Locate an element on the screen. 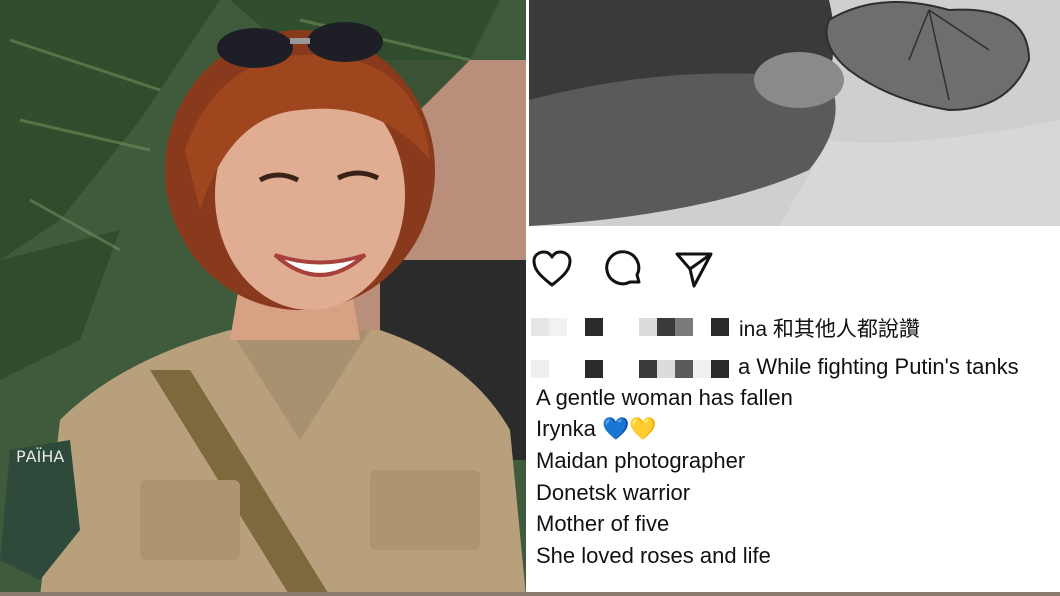  likes-summary: ina 和其他人都說讚 is located at coordinates (794, 327).